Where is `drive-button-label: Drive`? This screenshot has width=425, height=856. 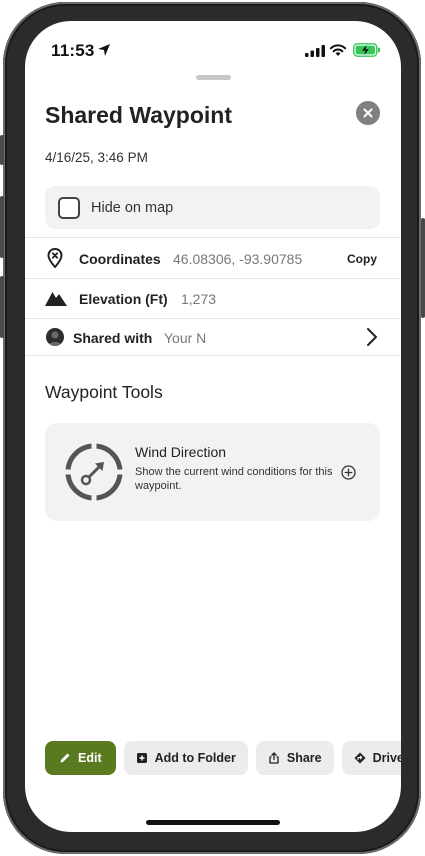 drive-button-label: Drive is located at coordinates (386, 758).